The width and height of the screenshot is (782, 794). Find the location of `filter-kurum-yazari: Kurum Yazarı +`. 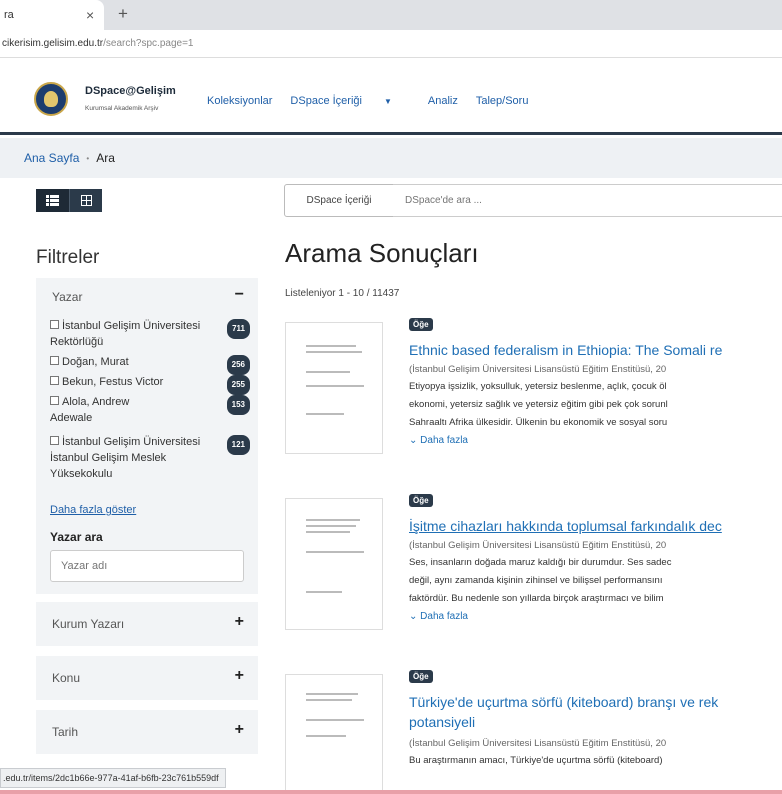

filter-kurum-yazari: Kurum Yazarı + is located at coordinates (147, 624).